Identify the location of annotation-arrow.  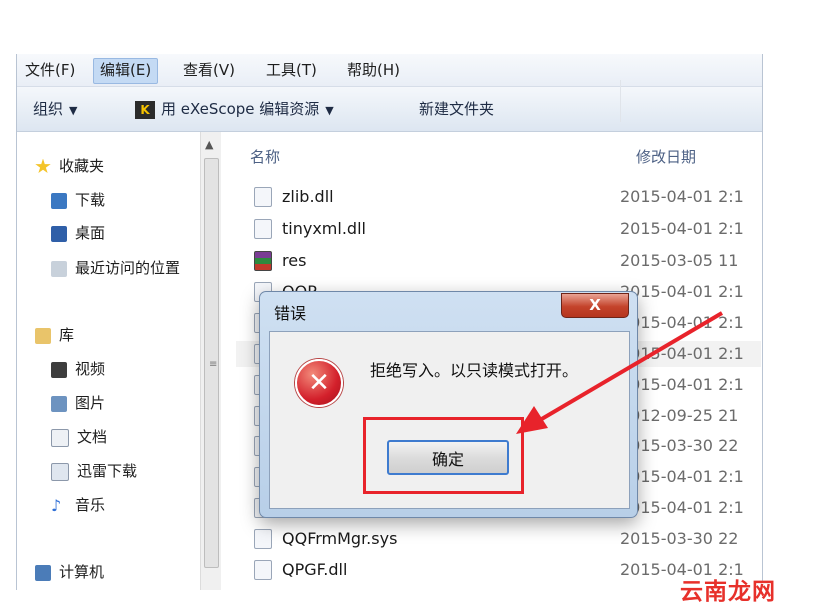
(620, 372).